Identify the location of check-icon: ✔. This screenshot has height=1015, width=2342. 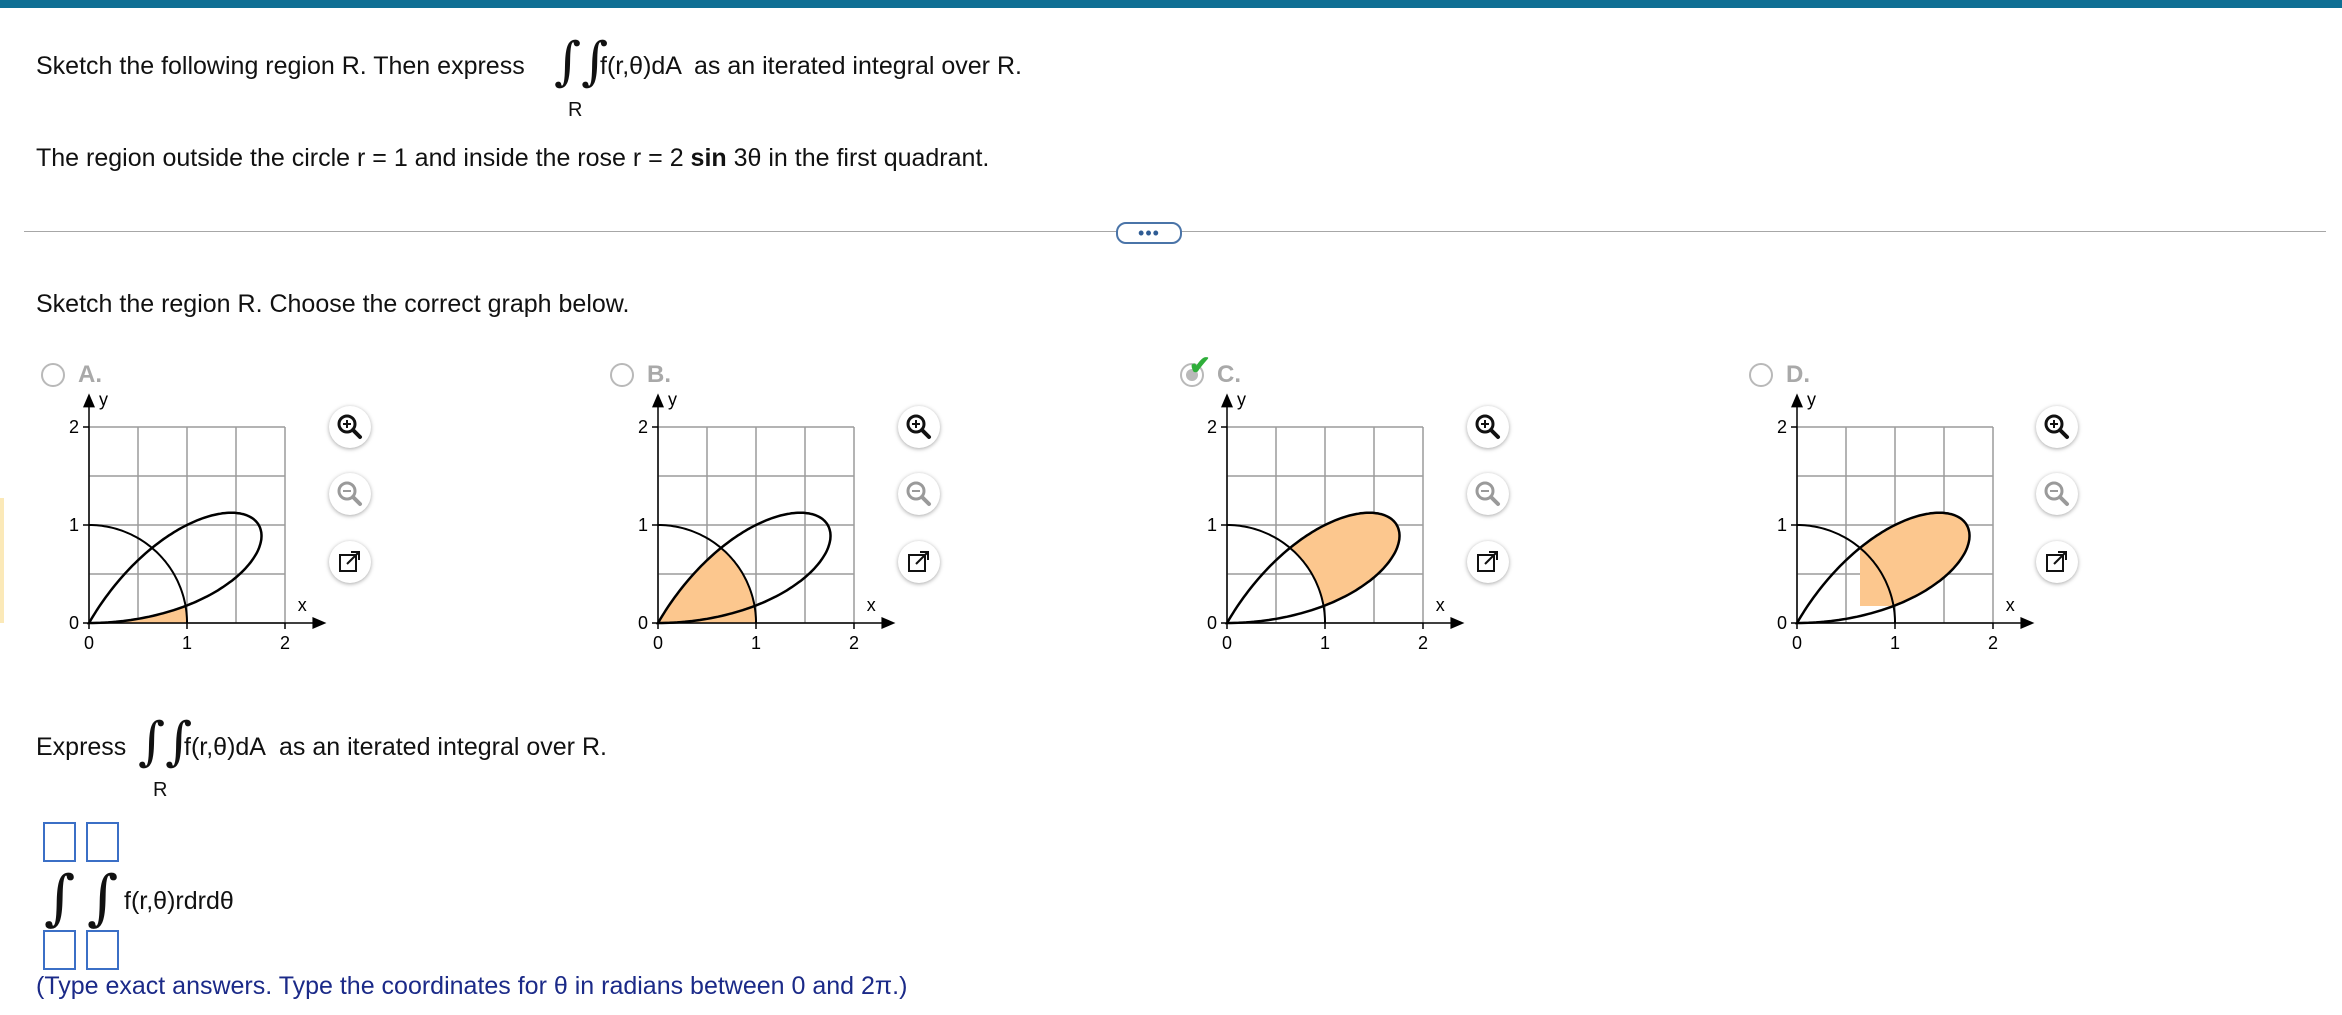
(1200, 365).